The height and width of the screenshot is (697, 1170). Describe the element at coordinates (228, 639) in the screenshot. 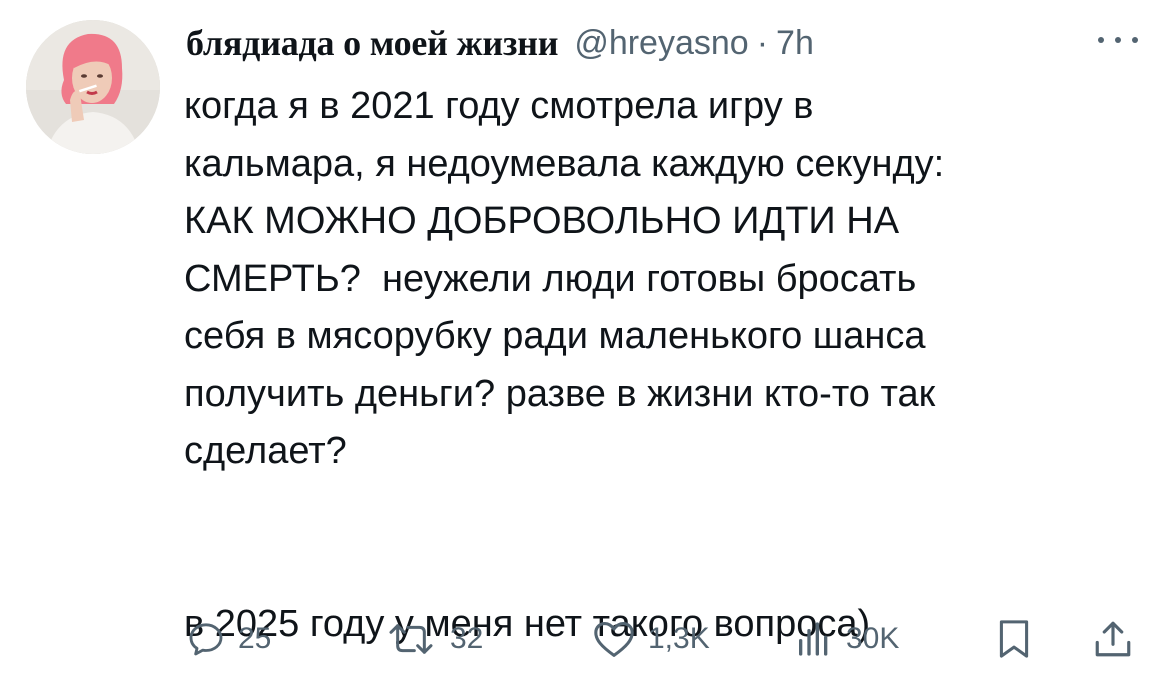

I see `reply-button: 25` at that location.